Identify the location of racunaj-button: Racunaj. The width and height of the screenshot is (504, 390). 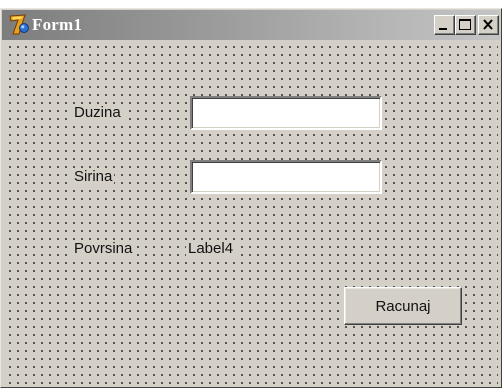
(403, 306).